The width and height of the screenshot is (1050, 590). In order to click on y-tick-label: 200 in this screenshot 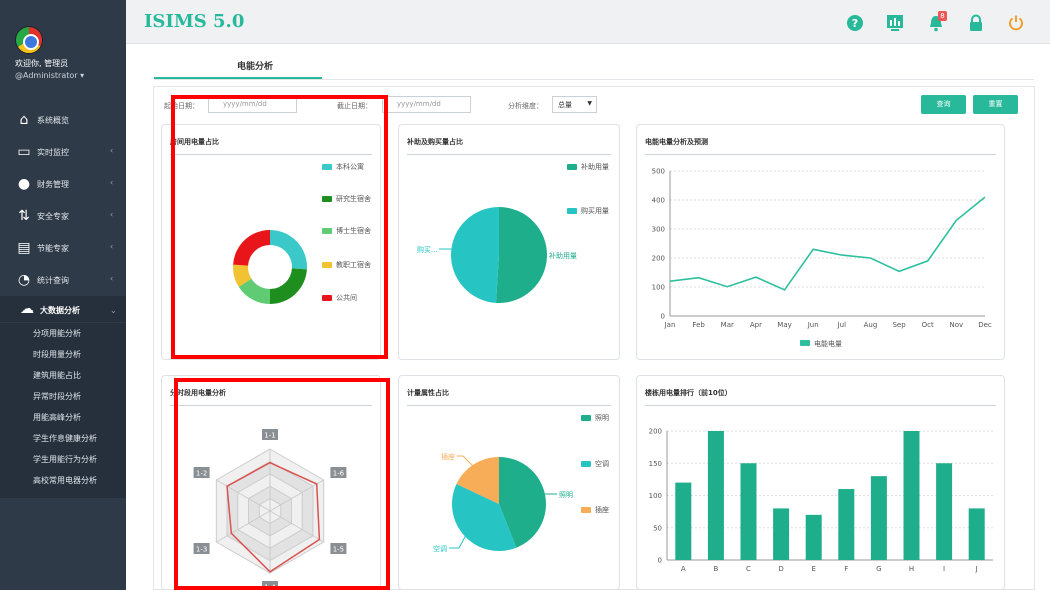, I will do `click(655, 432)`.